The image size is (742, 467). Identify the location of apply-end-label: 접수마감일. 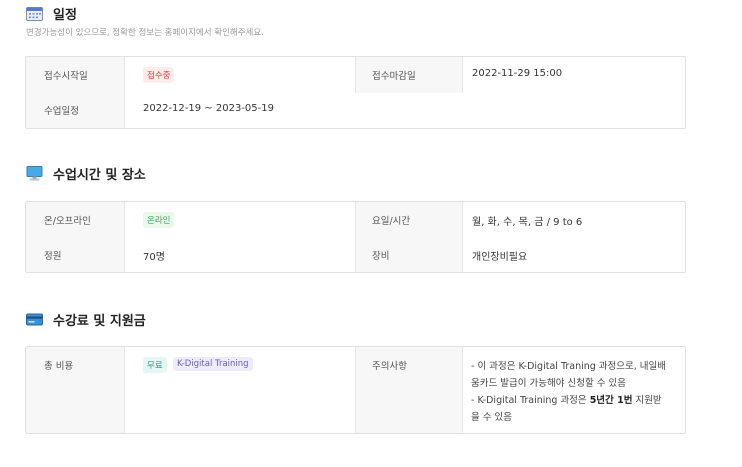
(394, 76).